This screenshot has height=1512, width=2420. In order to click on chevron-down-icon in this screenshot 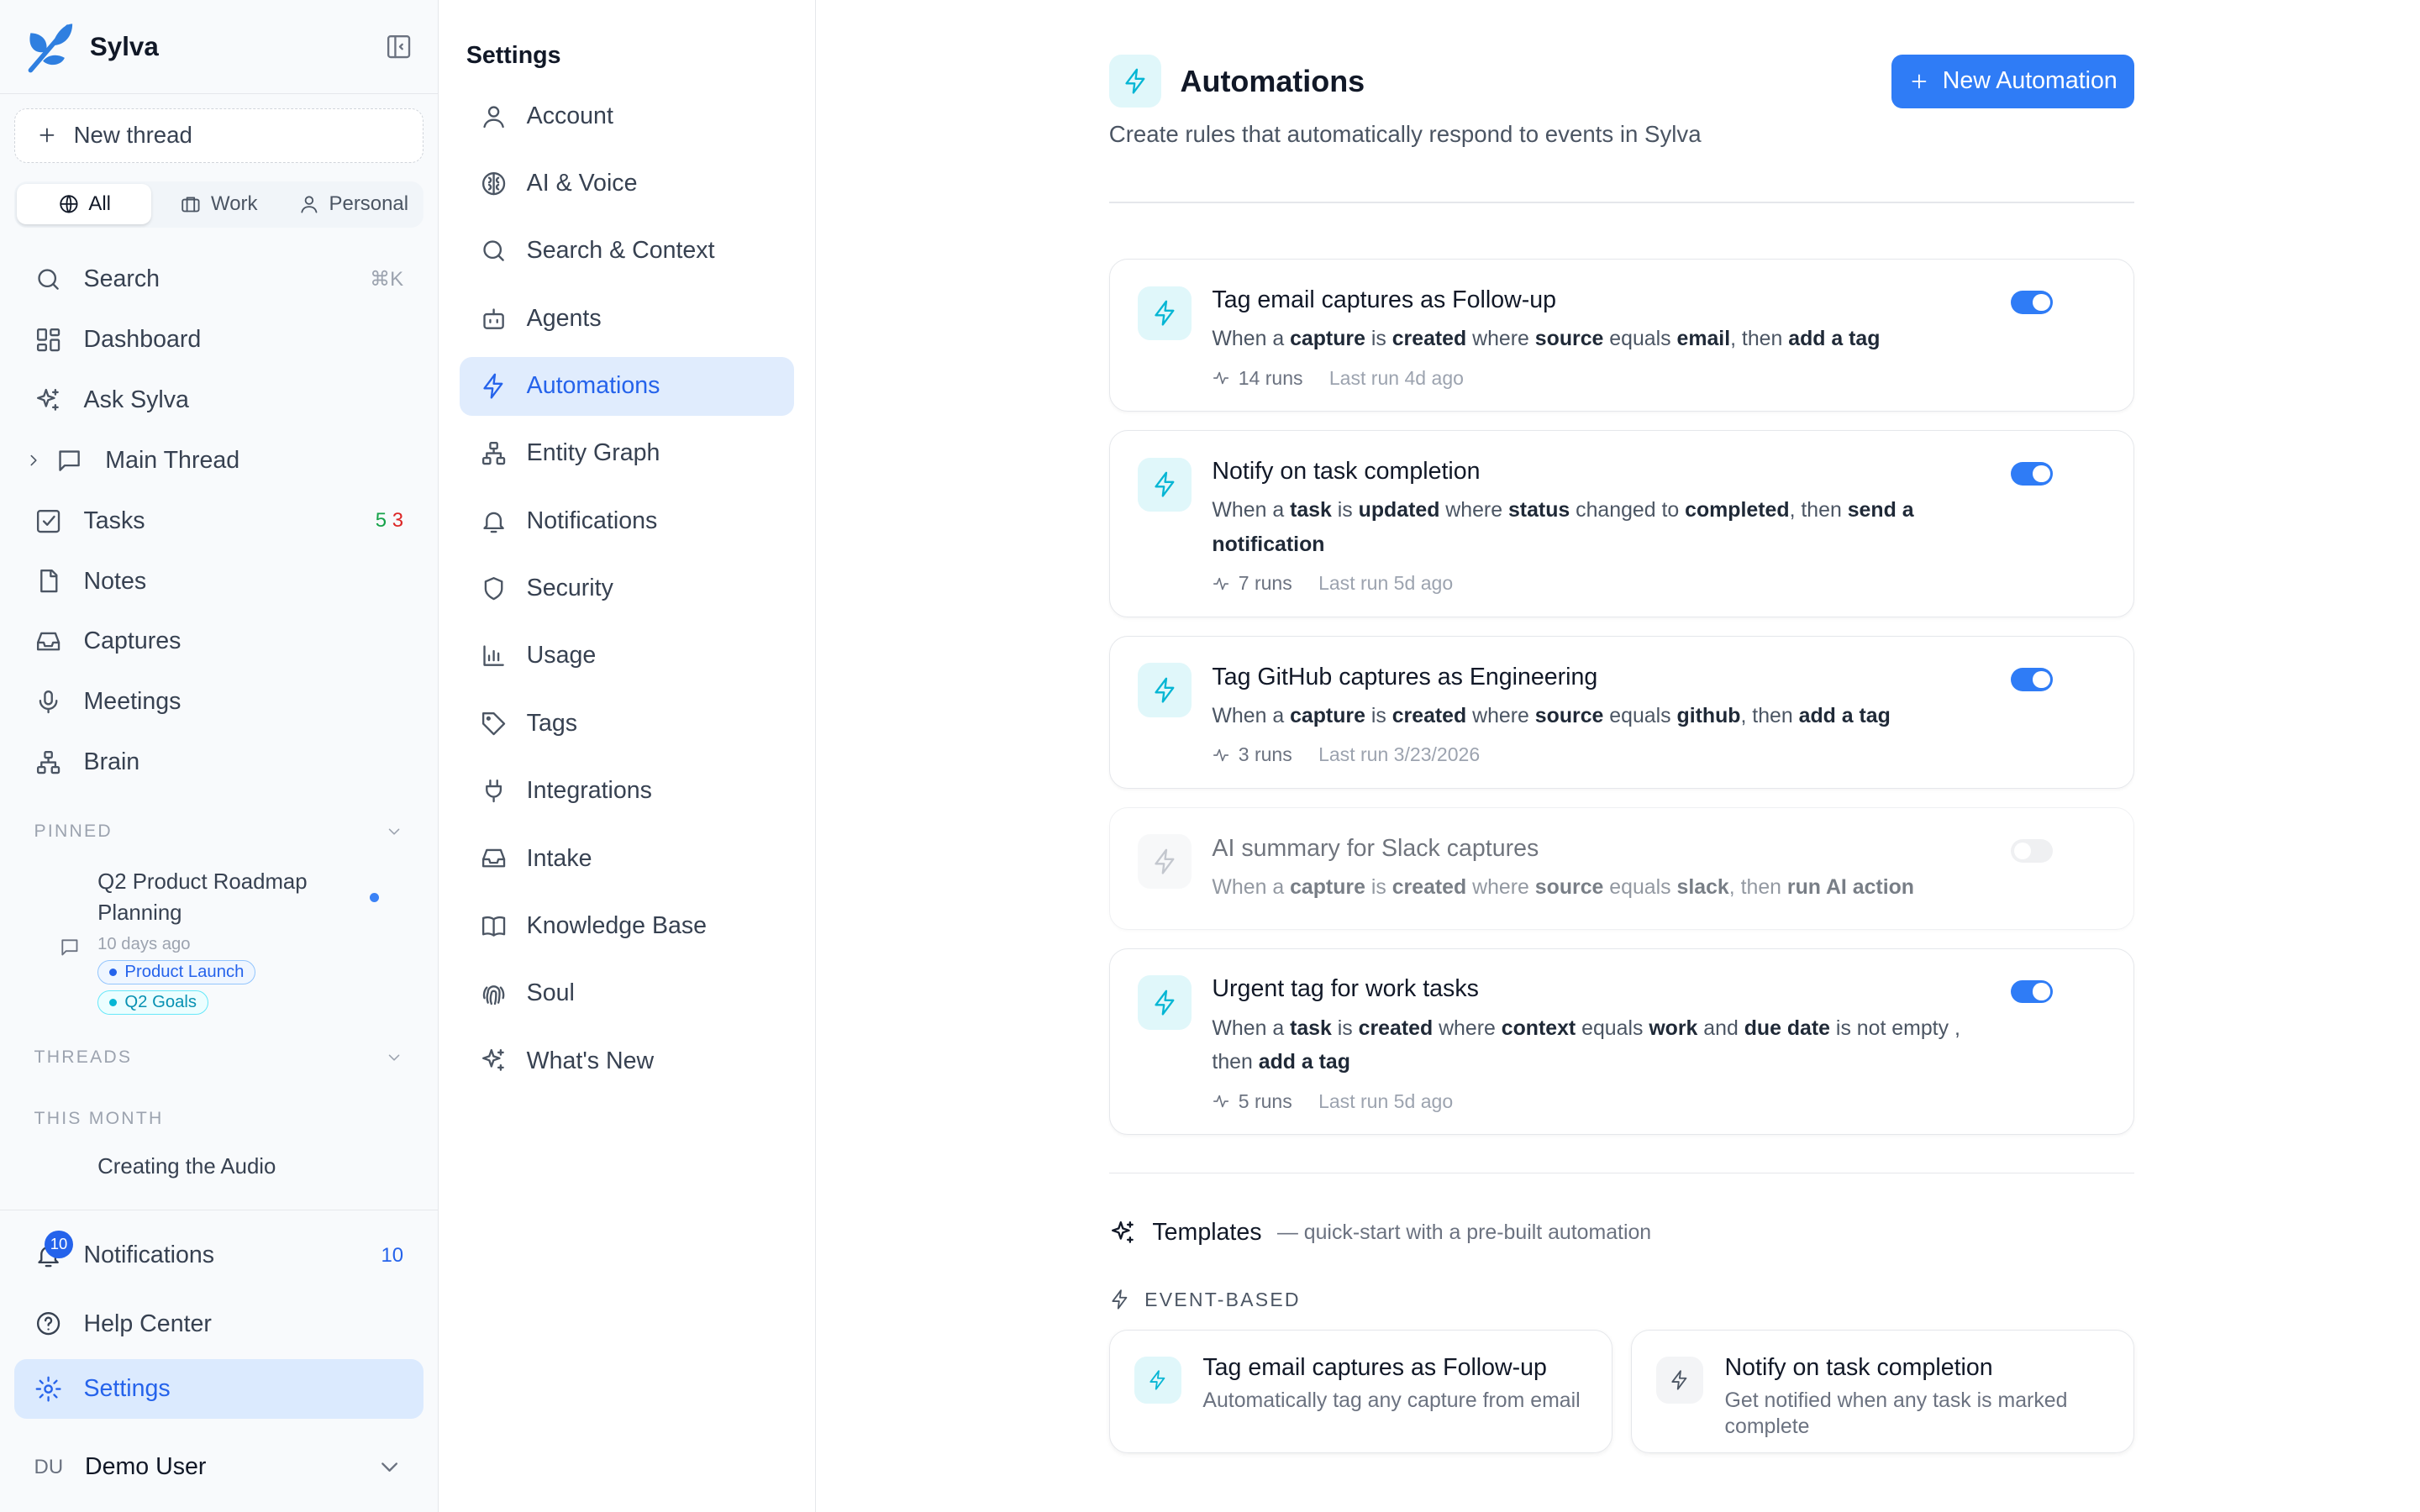, I will do `click(390, 1467)`.